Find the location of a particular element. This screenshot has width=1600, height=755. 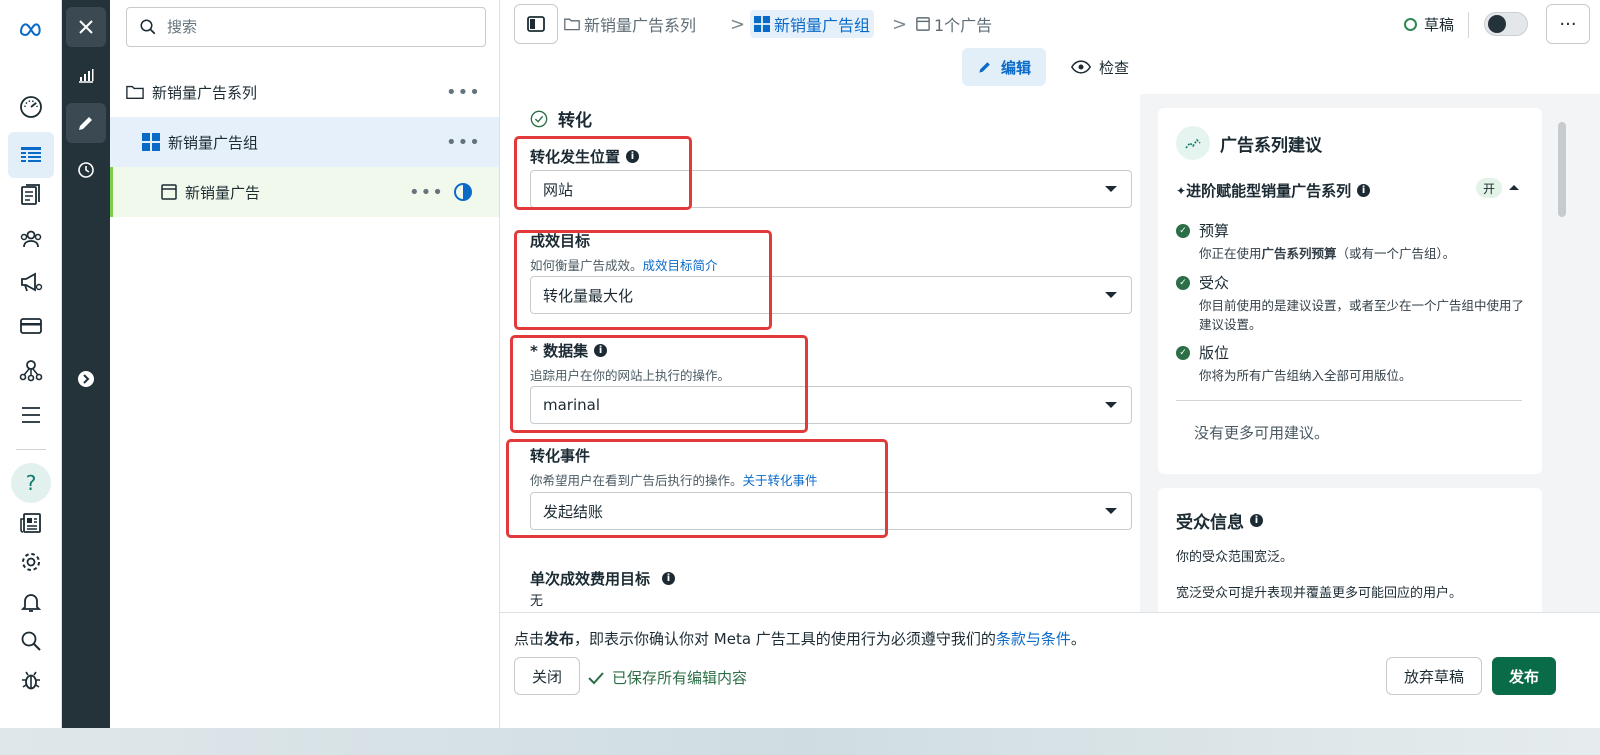

sidebar-panel-icon is located at coordinates (536, 24).